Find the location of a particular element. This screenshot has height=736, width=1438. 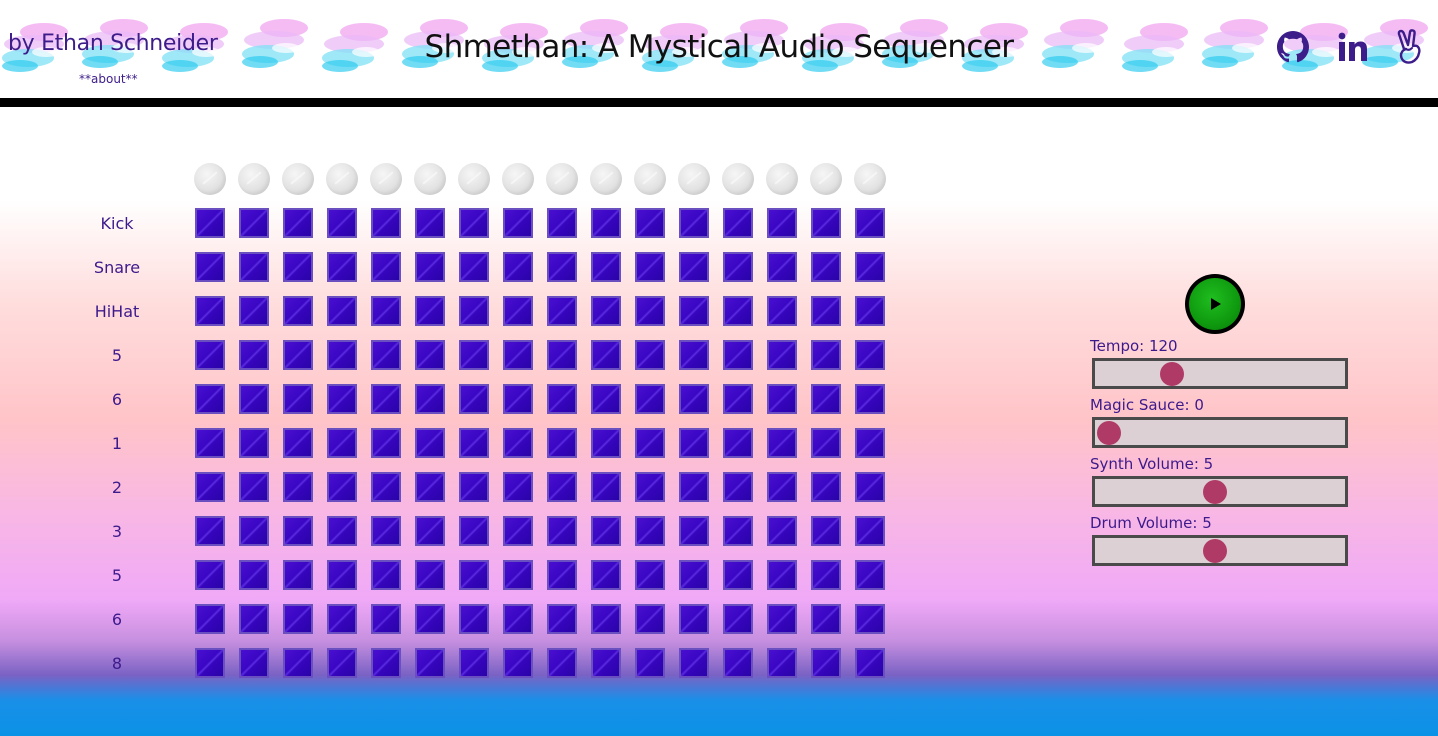

linkedin-icon is located at coordinates (1353, 47).